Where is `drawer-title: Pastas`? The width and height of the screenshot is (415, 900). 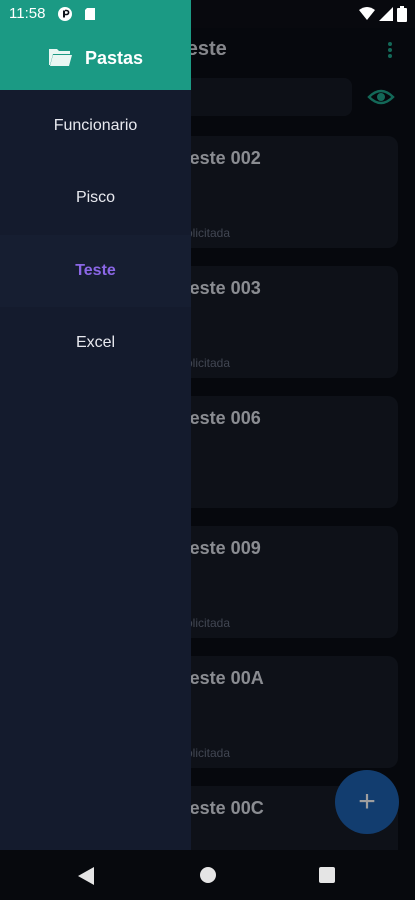 drawer-title: Pastas is located at coordinates (114, 58).